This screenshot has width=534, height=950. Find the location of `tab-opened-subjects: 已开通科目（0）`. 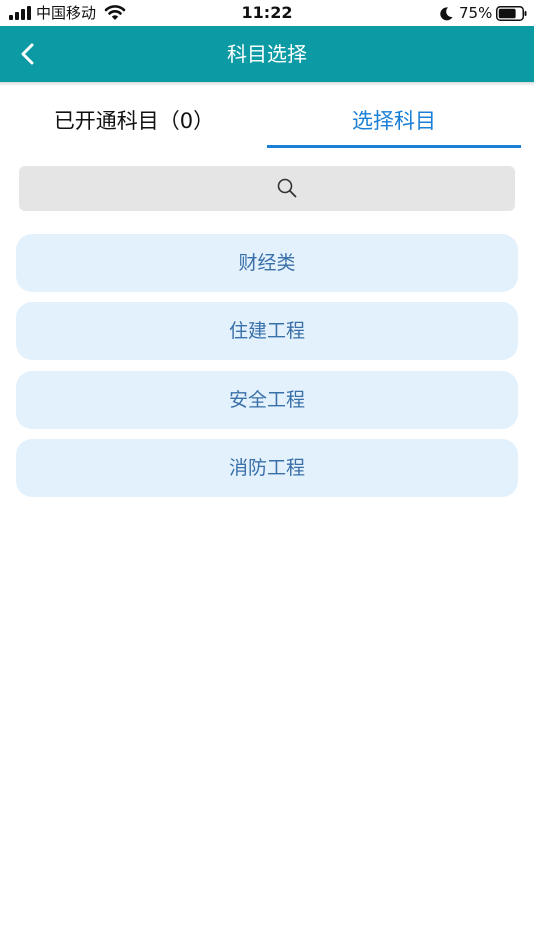

tab-opened-subjects: 已开通科目（0） is located at coordinates (134, 122).